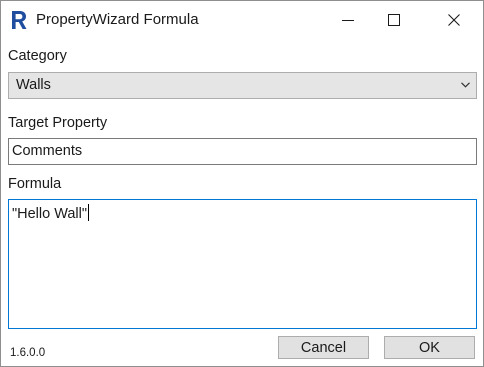  What do you see at coordinates (117, 19) in the screenshot?
I see `window-title: PropertyWizard Formula` at bounding box center [117, 19].